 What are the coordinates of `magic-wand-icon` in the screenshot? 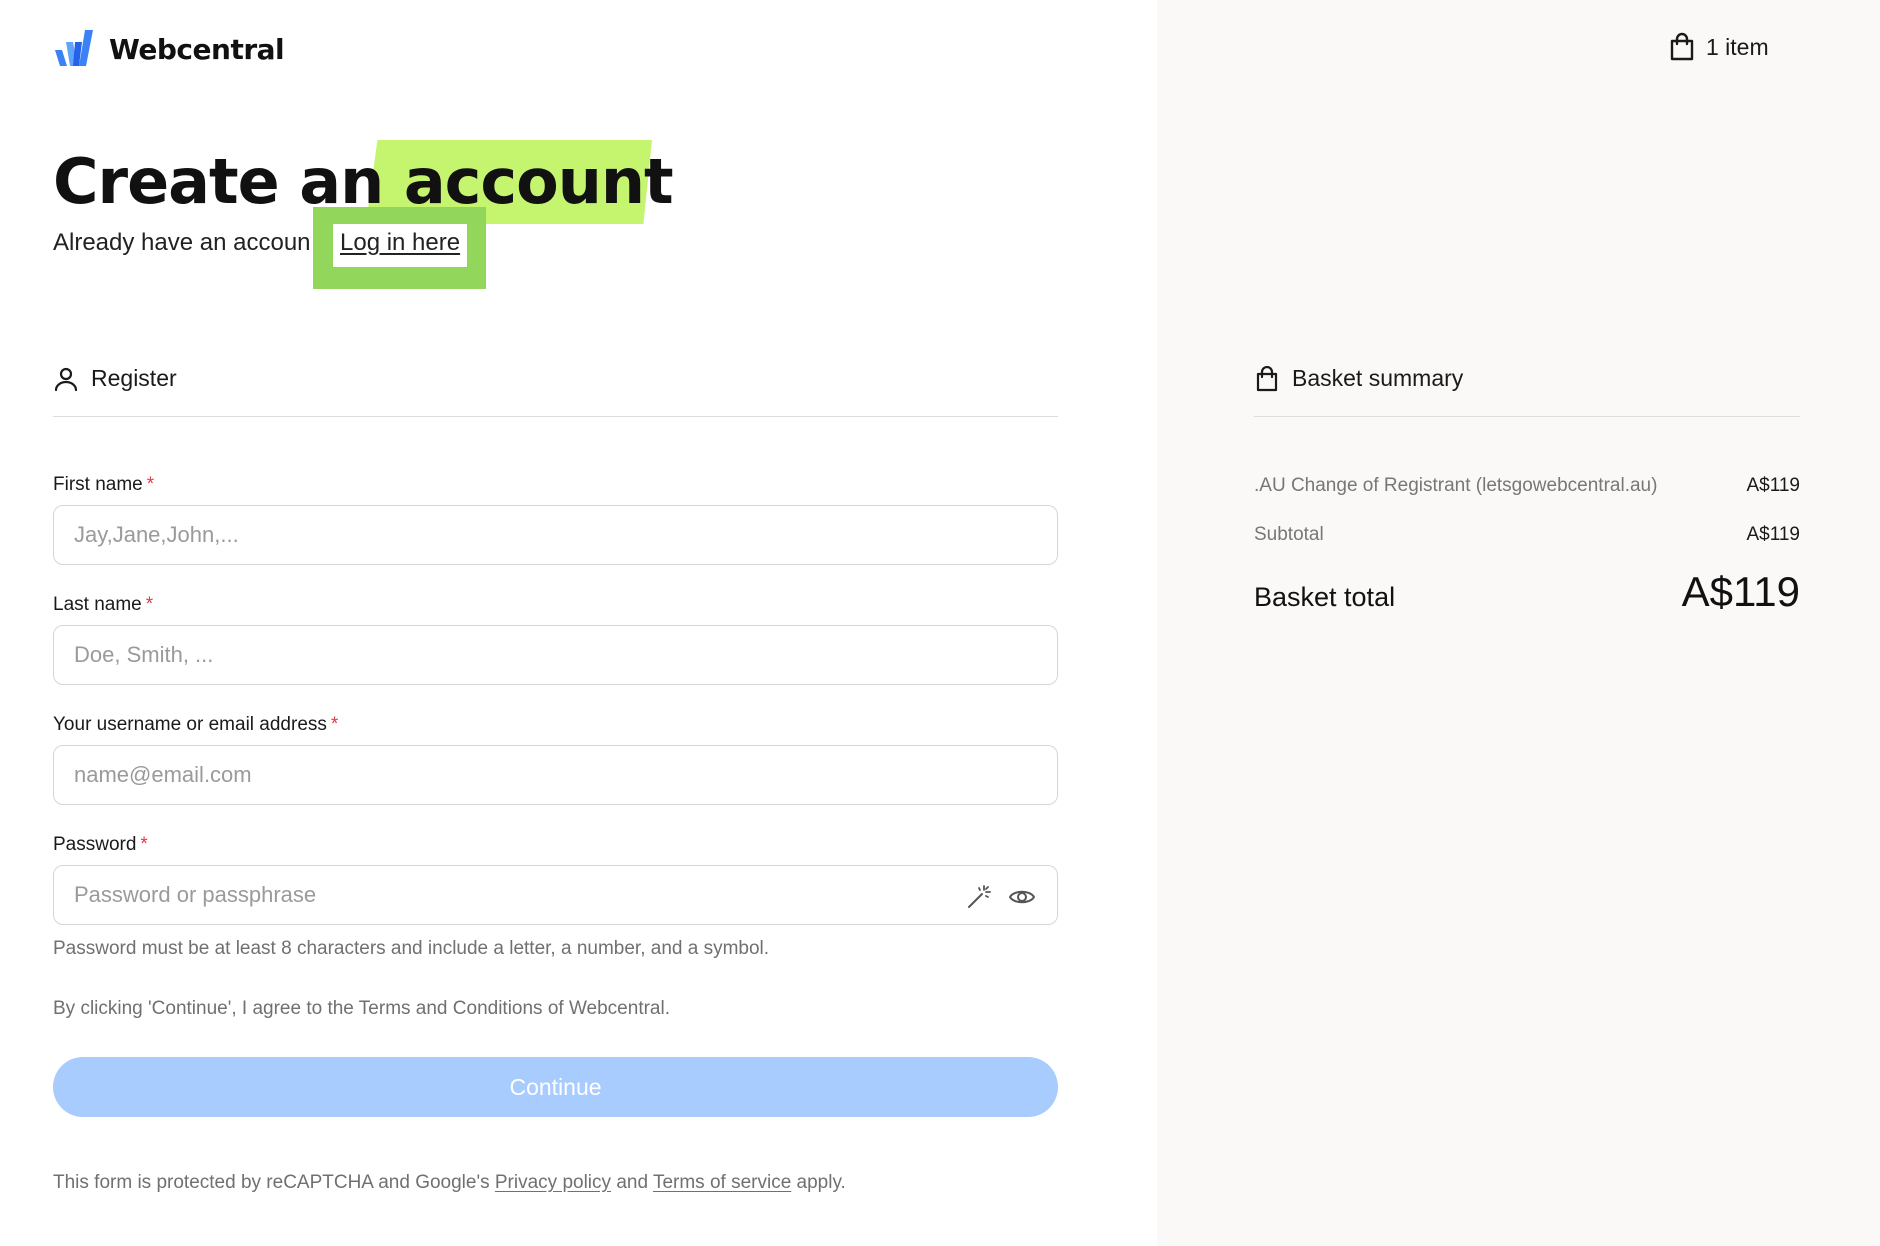 It's located at (979, 896).